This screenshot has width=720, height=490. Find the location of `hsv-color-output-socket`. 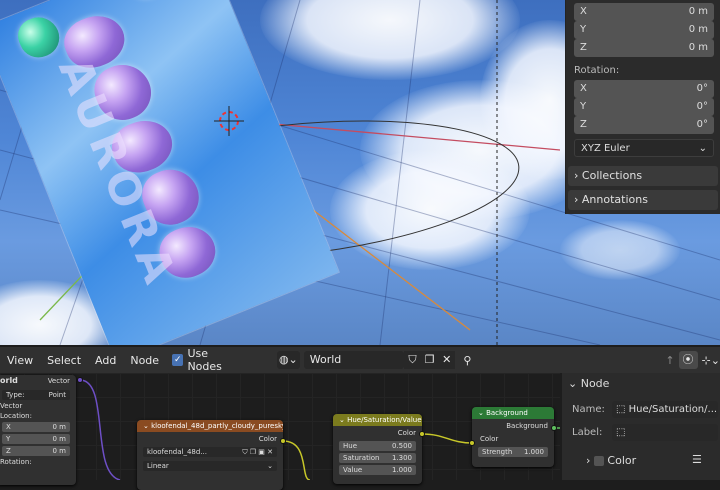

hsv-color-output-socket is located at coordinates (422, 434).